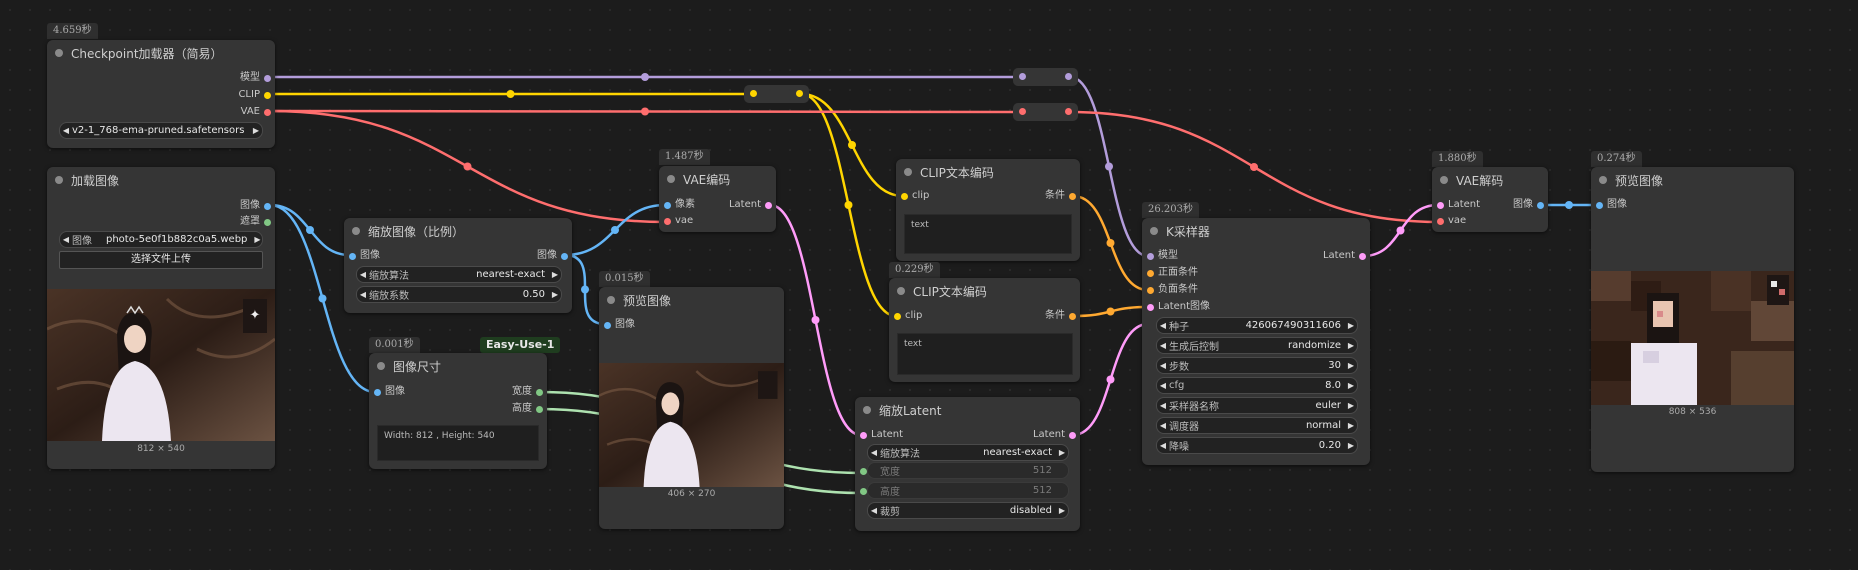 This screenshot has height=570, width=1858. What do you see at coordinates (161, 239) in the screenshot?
I see `image-combo: ◀ 图像 photo-5e0f1b882c0a5.webp ▶` at bounding box center [161, 239].